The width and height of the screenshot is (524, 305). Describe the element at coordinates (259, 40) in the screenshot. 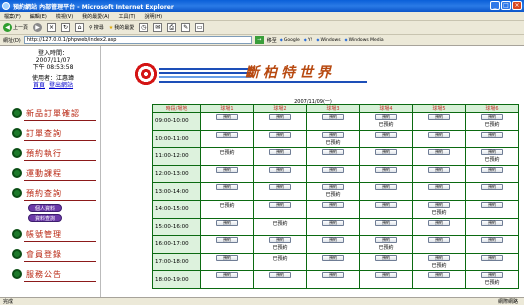

I see `go-button: →` at that location.